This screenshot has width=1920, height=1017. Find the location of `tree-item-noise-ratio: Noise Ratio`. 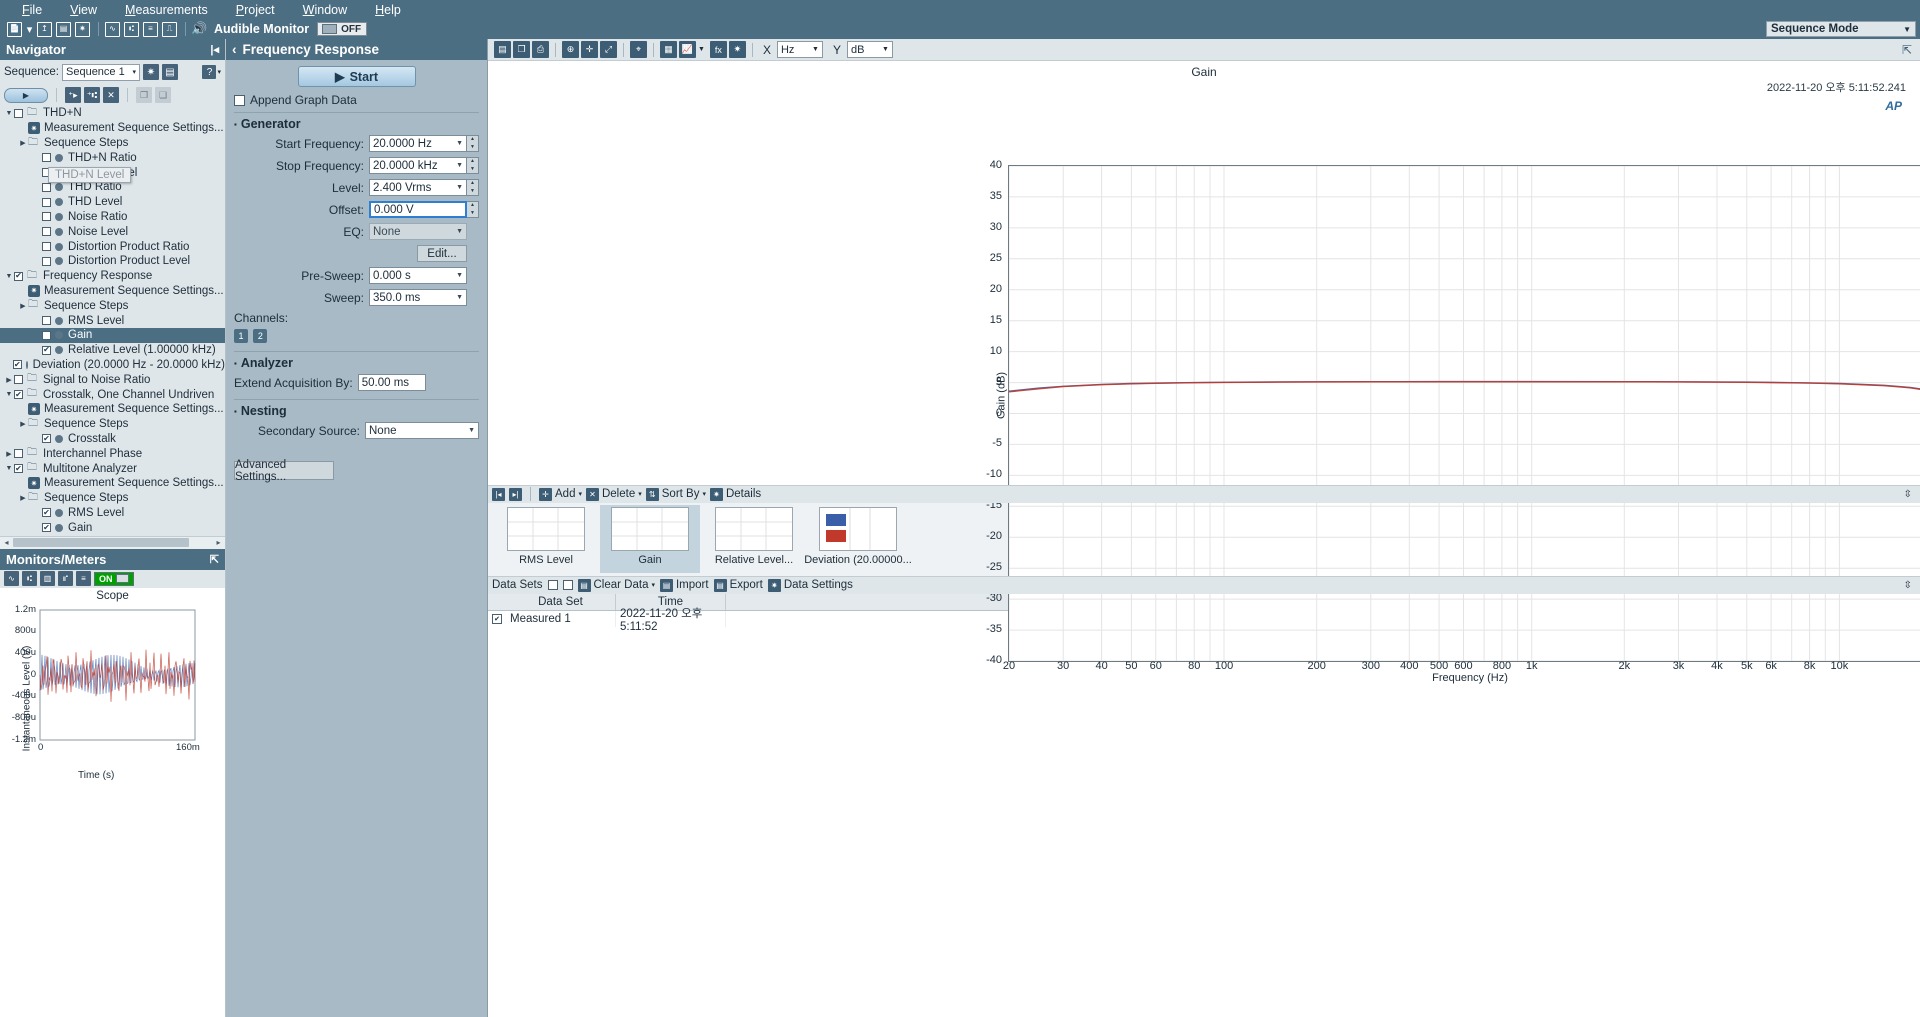

tree-item-noise-ratio: Noise Ratio is located at coordinates (112, 217).